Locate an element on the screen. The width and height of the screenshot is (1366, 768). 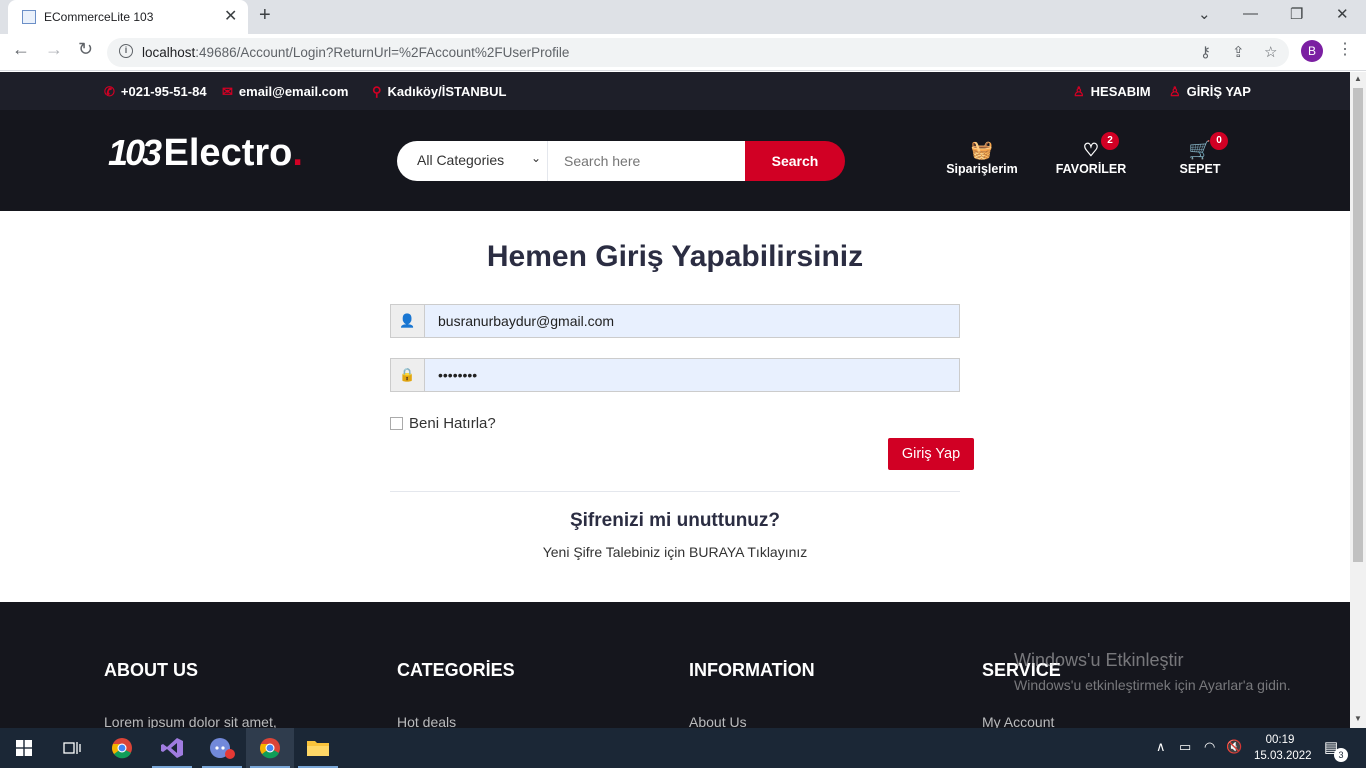
footer-title-information: INFORMATİON is located at coordinates (752, 670).